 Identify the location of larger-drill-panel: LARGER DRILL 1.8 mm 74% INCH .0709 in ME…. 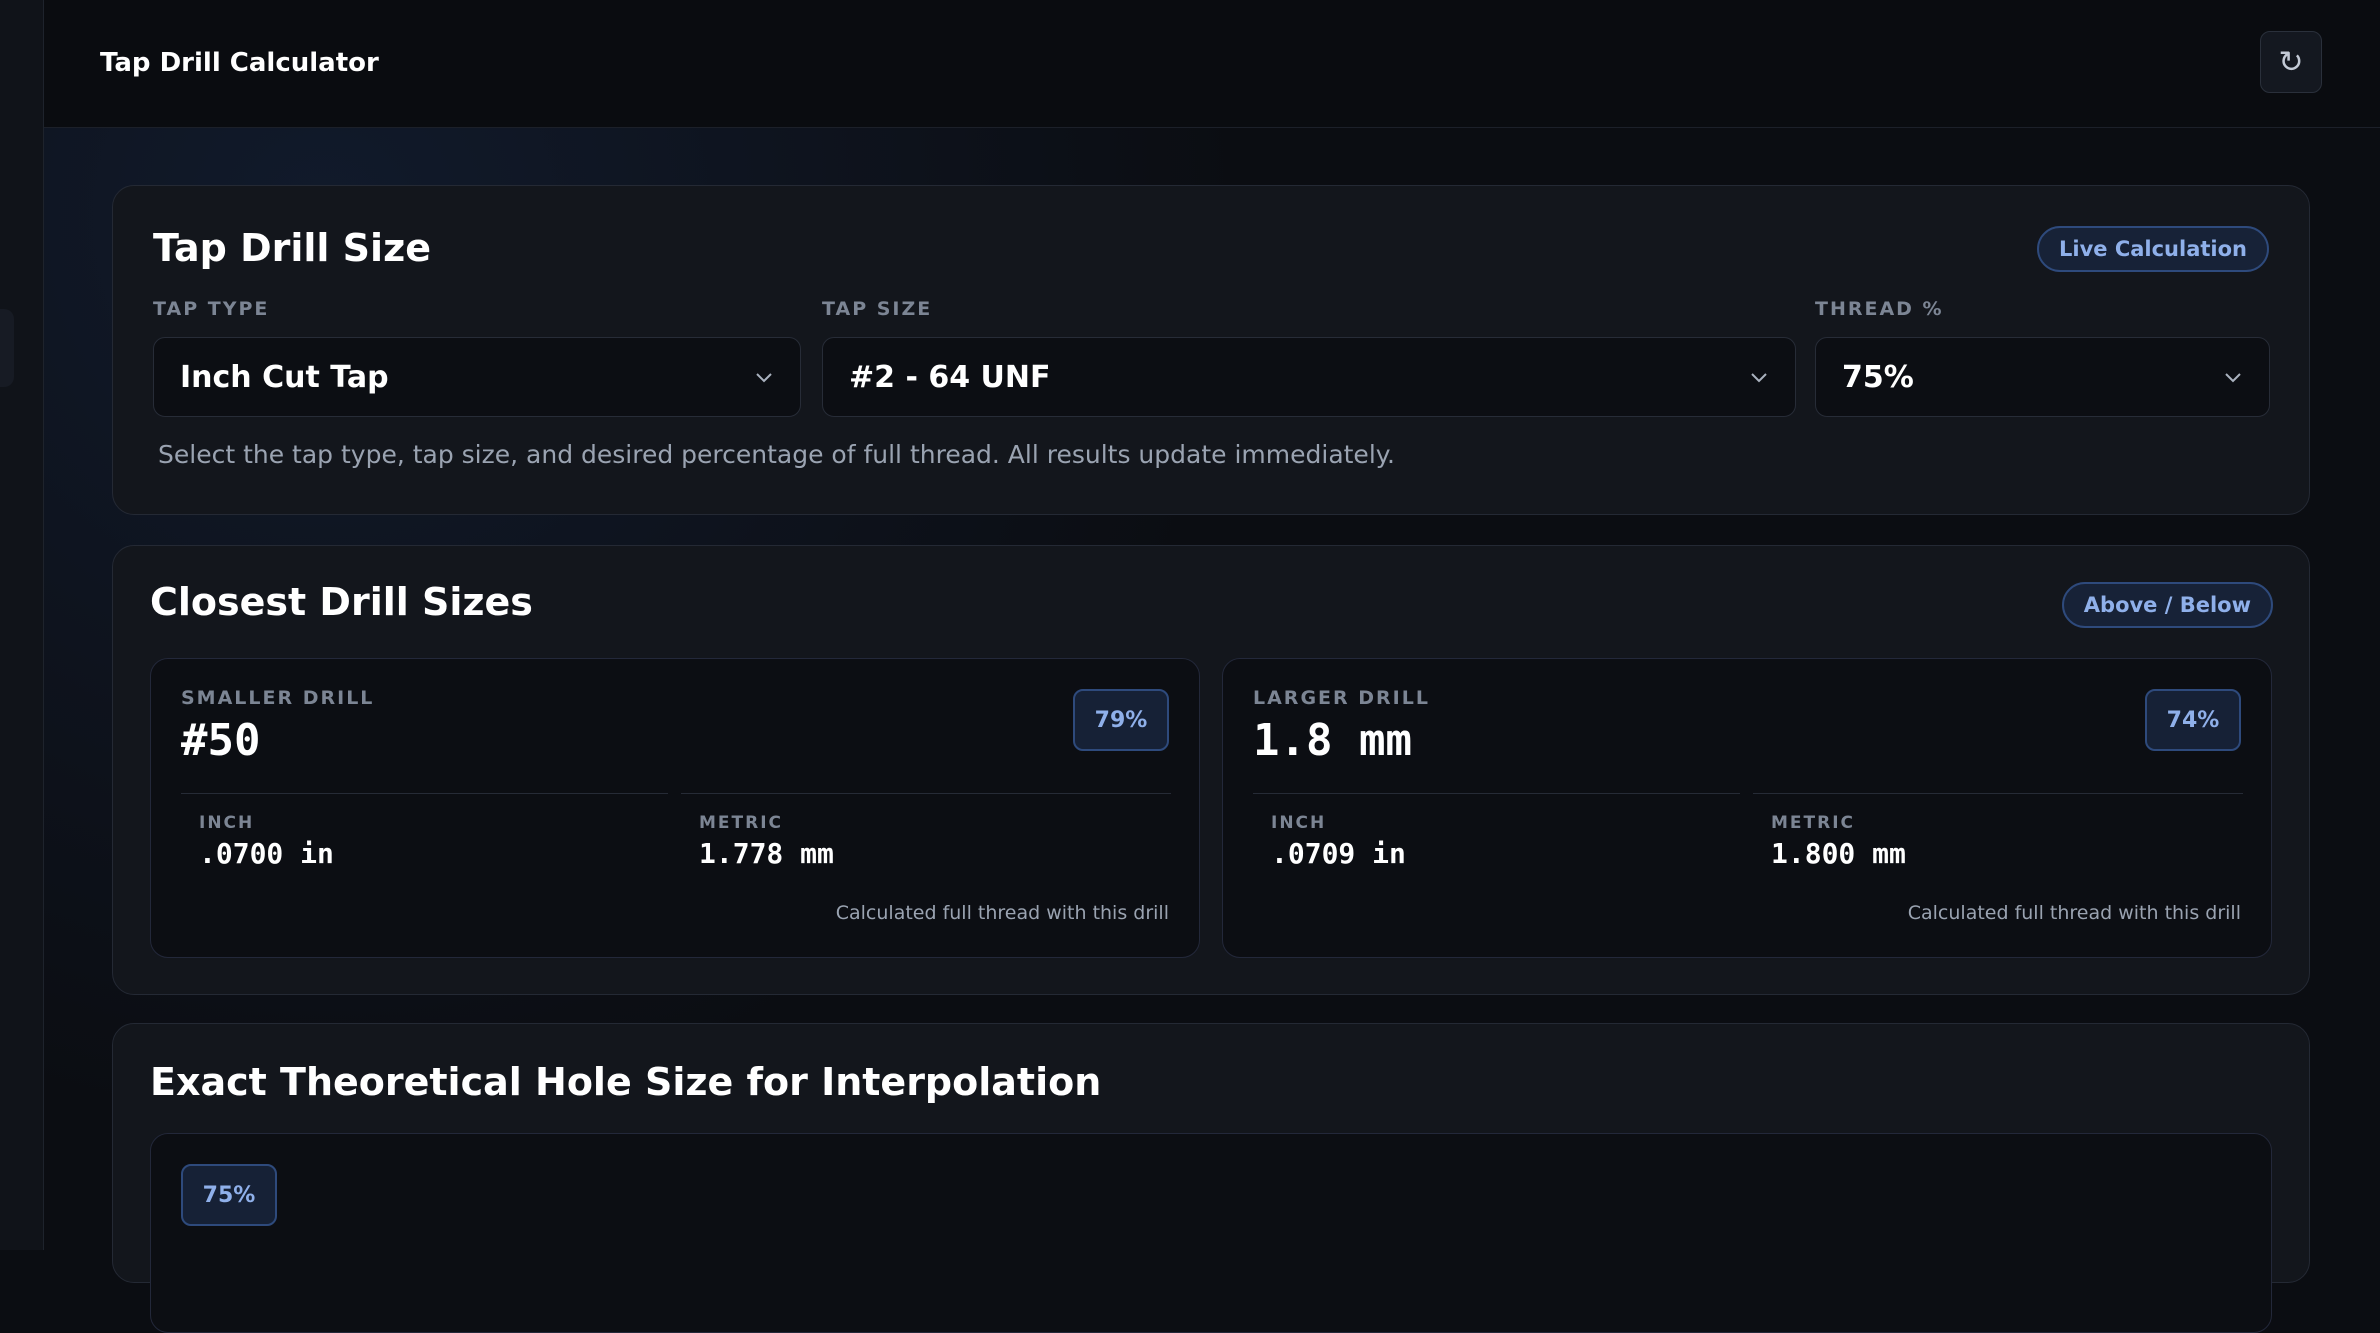
(1747, 808).